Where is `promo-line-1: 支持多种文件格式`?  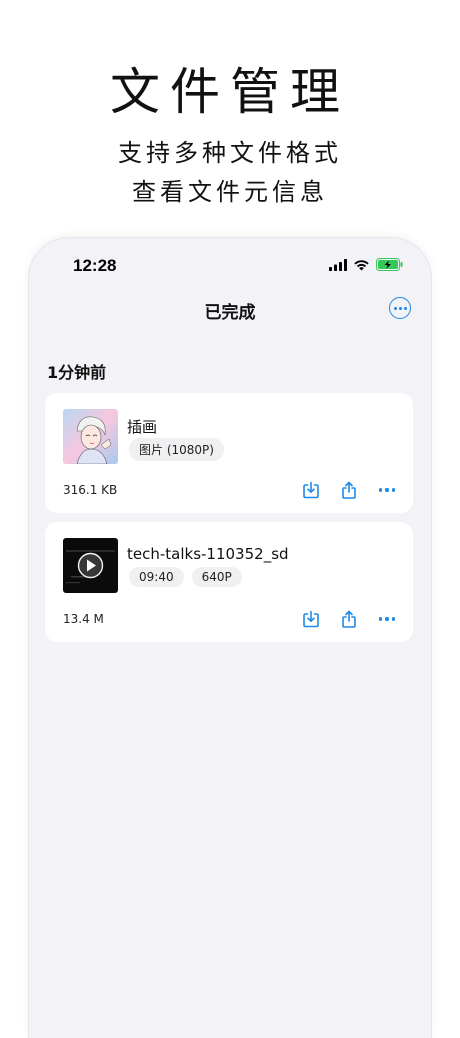 promo-line-1: 支持多种文件格式 is located at coordinates (230, 153).